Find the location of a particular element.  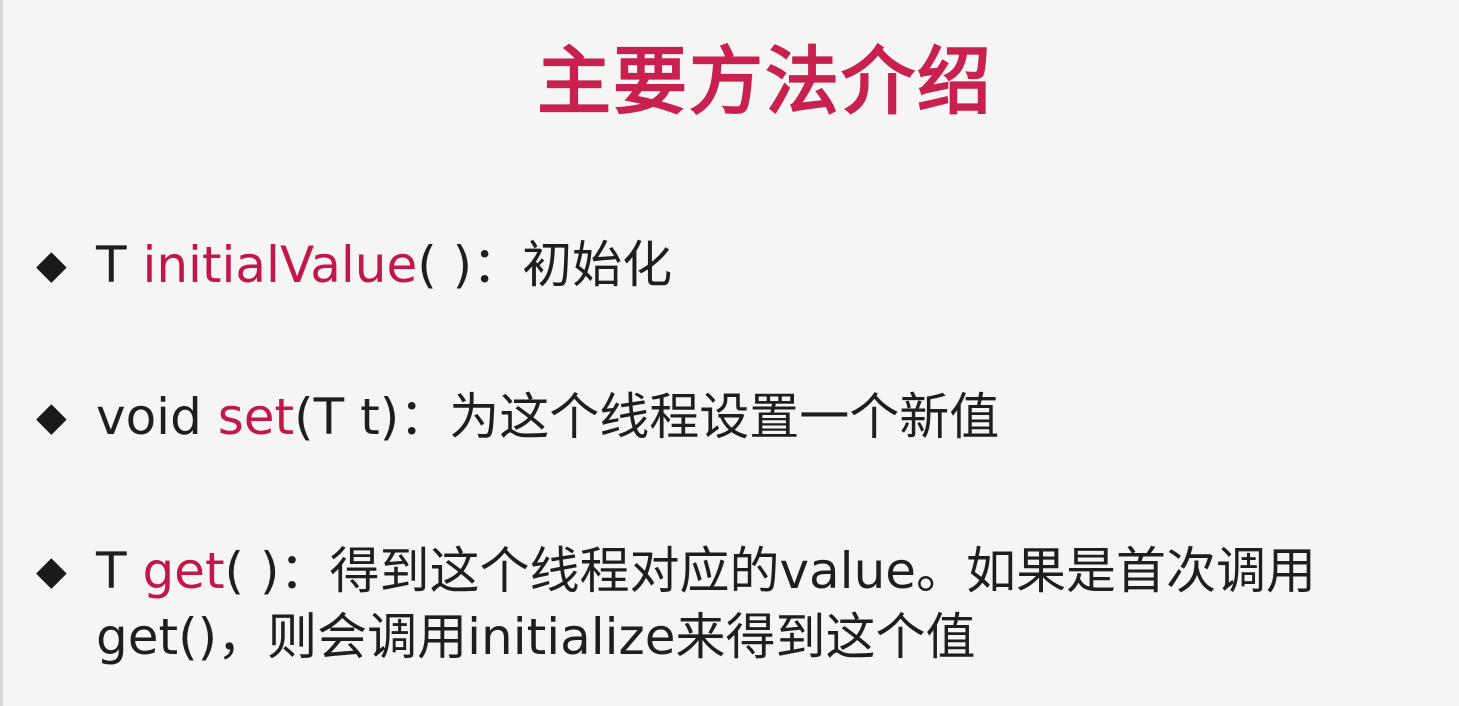

method-description: ( )：得到这个线程对应的value。如果是首次调用 is located at coordinates (770, 571).